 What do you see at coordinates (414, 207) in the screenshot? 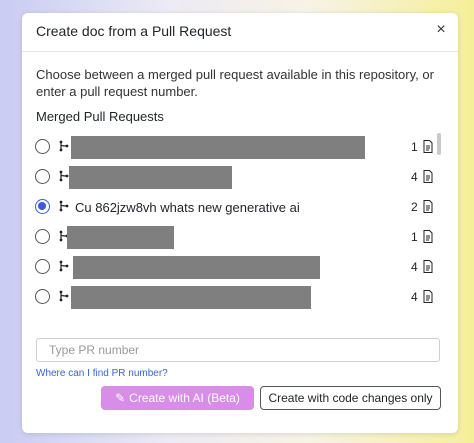
I see `pr-file-count: 2` at bounding box center [414, 207].